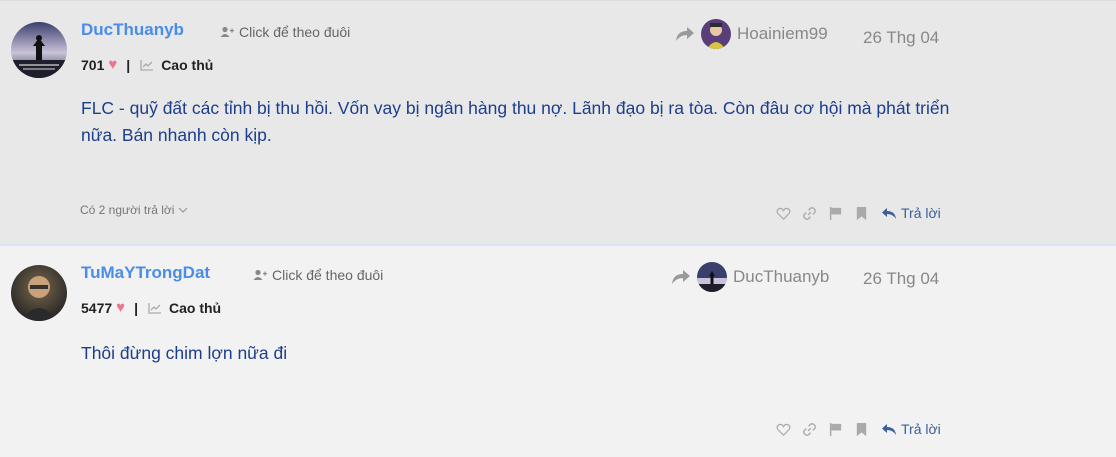  I want to click on reply-to: Hoainiem99, so click(751, 34).